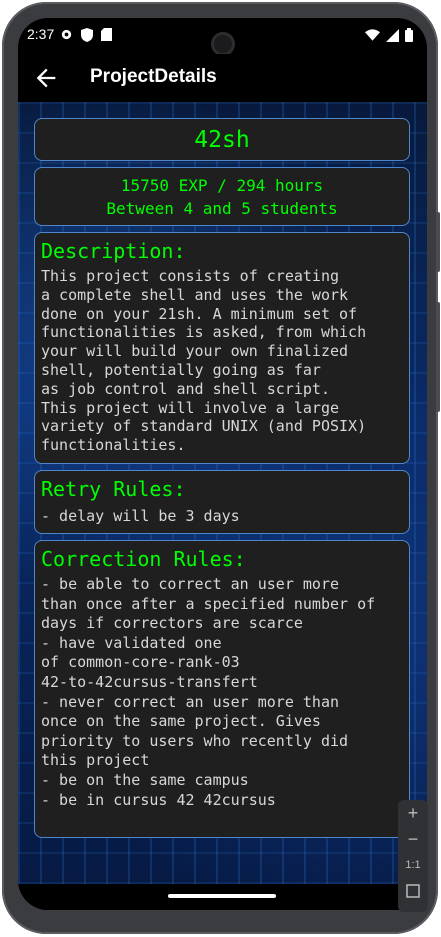 The height and width of the screenshot is (937, 441). Describe the element at coordinates (106, 34) in the screenshot. I see `sd-card-icon` at that location.